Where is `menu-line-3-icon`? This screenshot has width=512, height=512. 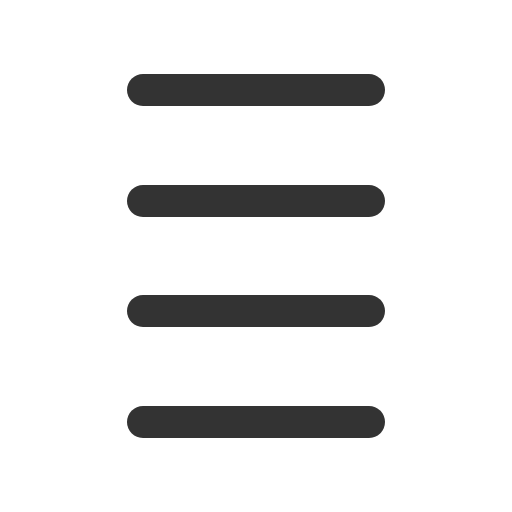
menu-line-3-icon is located at coordinates (256, 311).